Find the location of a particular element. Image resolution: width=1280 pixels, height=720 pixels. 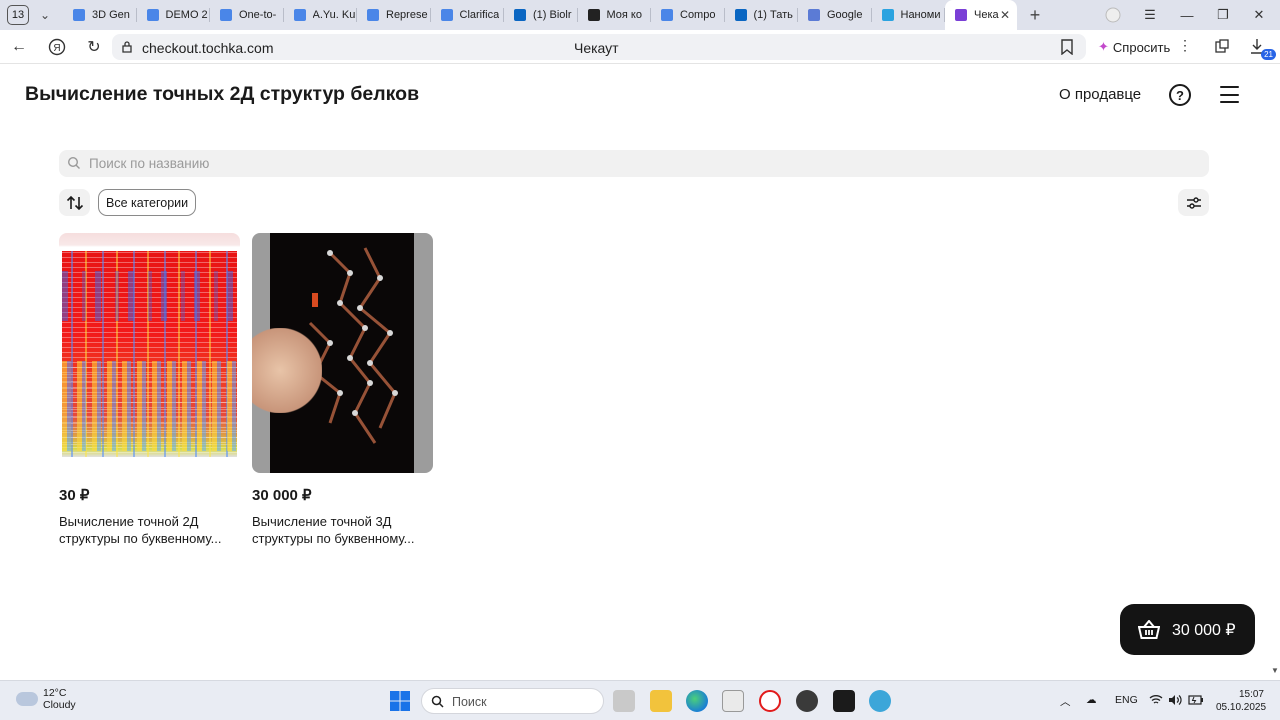

browser-tab: Google is located at coordinates (835, 15).